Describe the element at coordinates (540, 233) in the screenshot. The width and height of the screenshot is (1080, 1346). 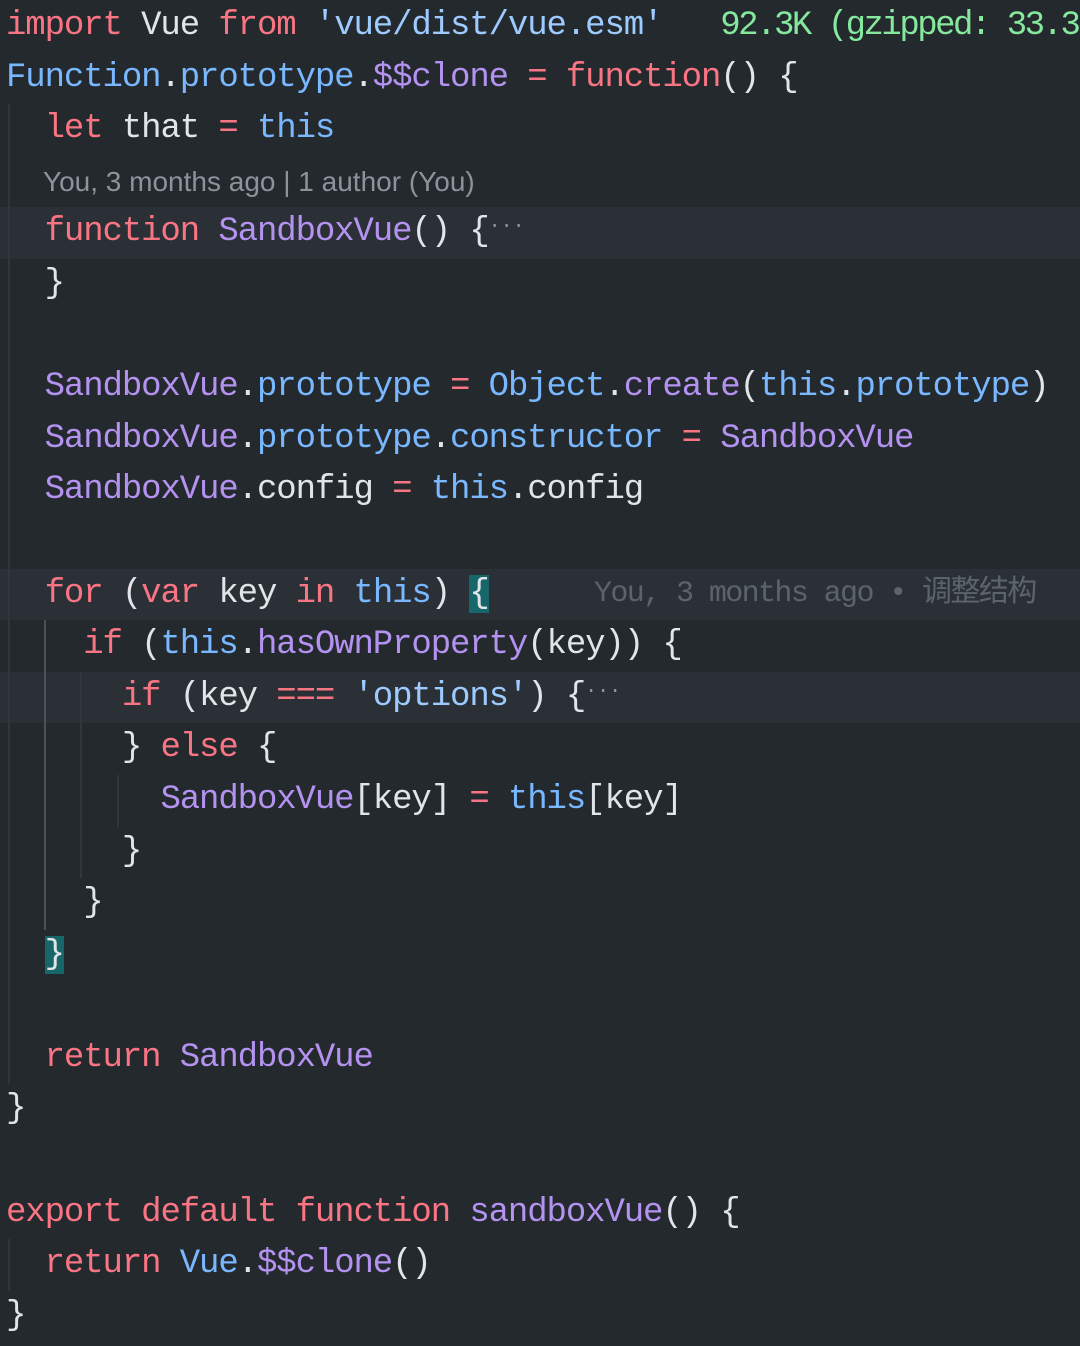
I see `code-line: function SandboxVue() {···` at that location.